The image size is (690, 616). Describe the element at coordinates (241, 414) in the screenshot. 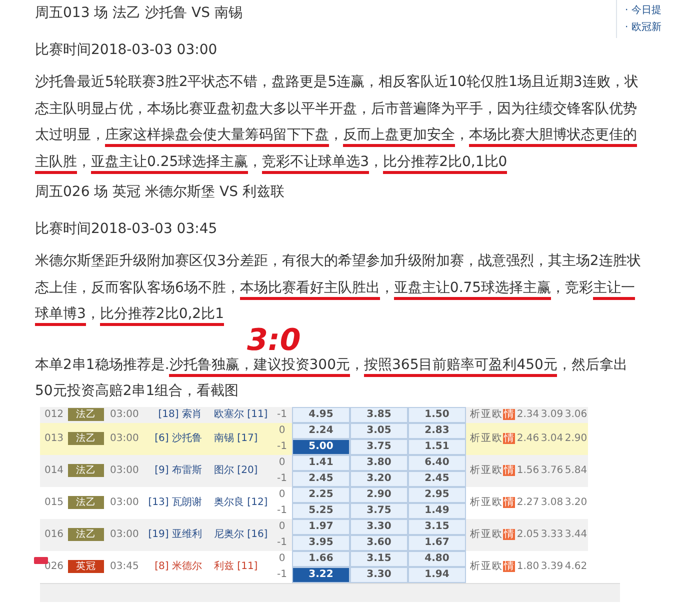

I see `away-team: 欧塞尔 [11]` at that location.